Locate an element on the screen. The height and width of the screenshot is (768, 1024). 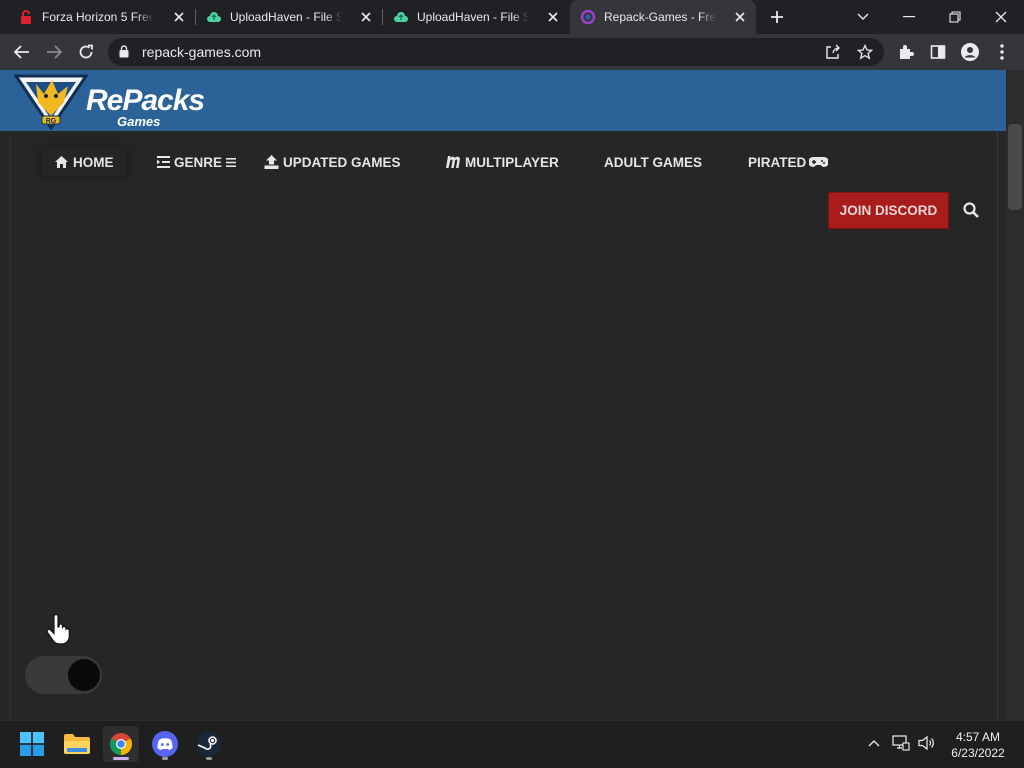
repack-mascot-icon: RG is located at coordinates (51, 102).